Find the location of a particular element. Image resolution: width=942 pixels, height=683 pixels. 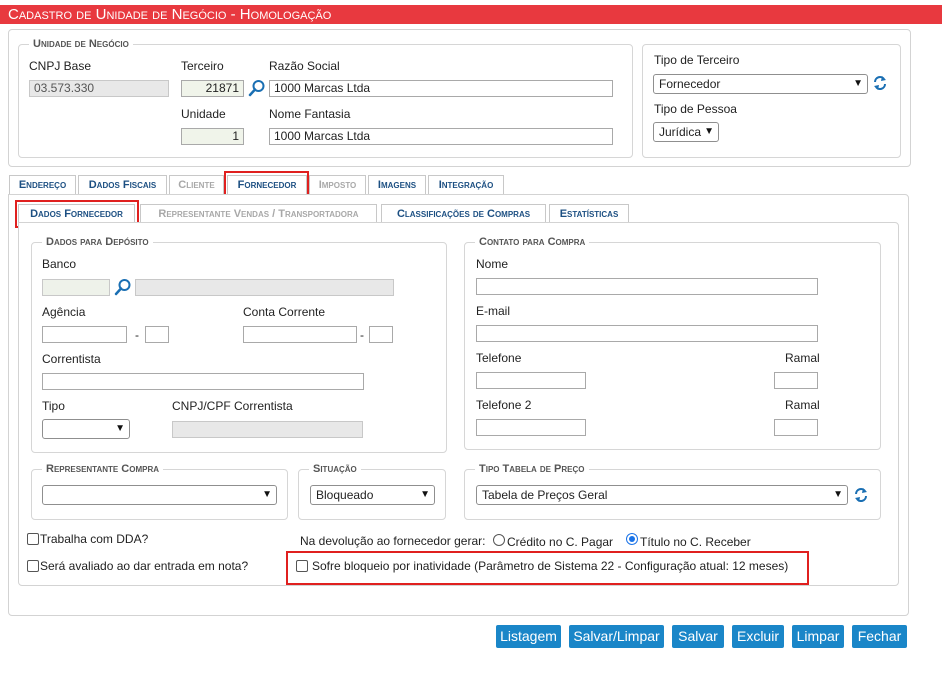

tabela-select: Tabela de Preços Geral ▼ is located at coordinates (662, 495).